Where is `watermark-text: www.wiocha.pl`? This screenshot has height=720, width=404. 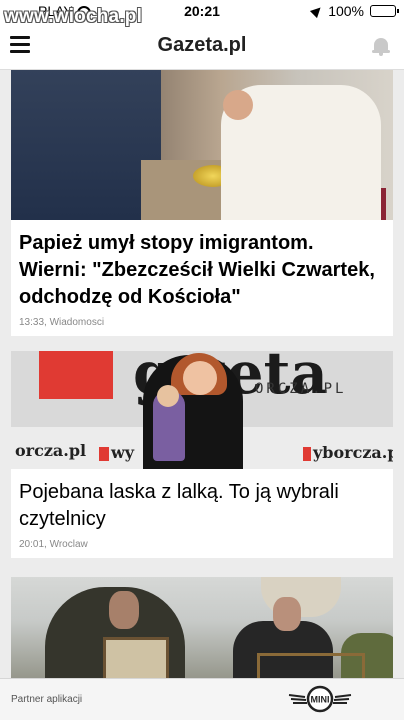
watermark-text: www.wiocha.pl is located at coordinates (73, 16).